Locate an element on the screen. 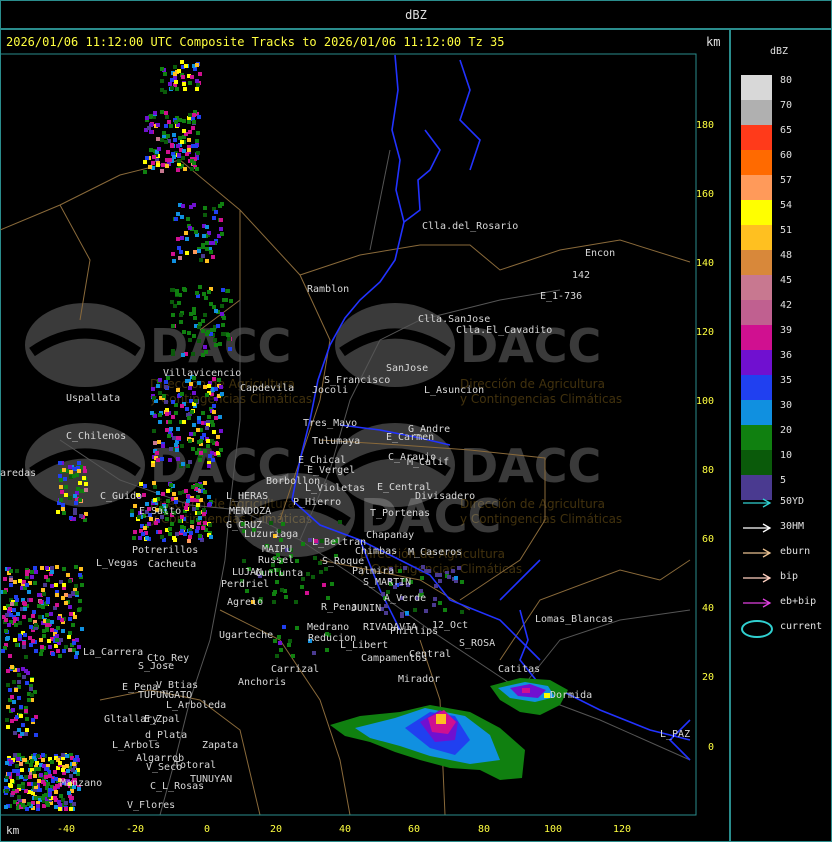 This screenshot has width=832, height=842. place-label: L_Asuncion is located at coordinates (454, 390).